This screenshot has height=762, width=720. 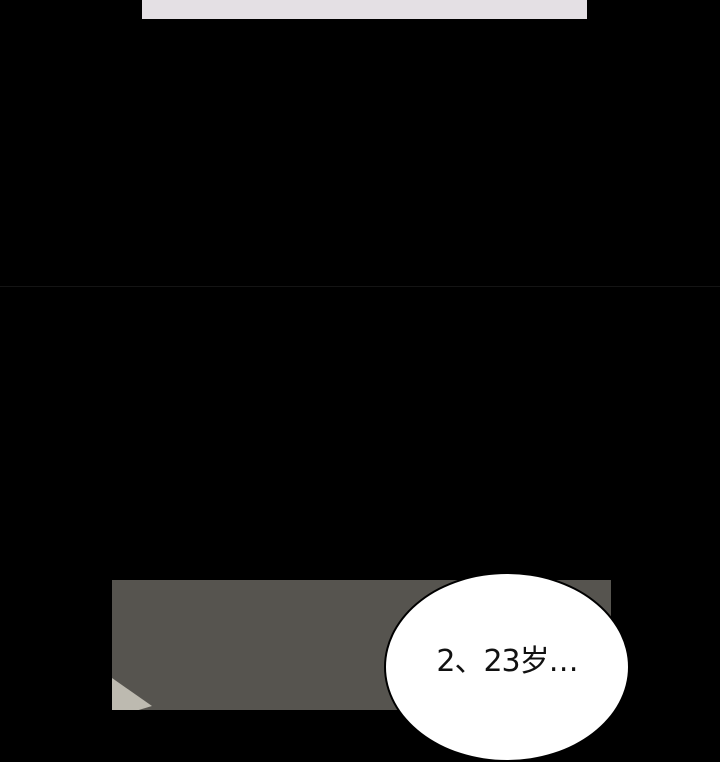 I want to click on top-panel-edge, so click(x=364, y=9).